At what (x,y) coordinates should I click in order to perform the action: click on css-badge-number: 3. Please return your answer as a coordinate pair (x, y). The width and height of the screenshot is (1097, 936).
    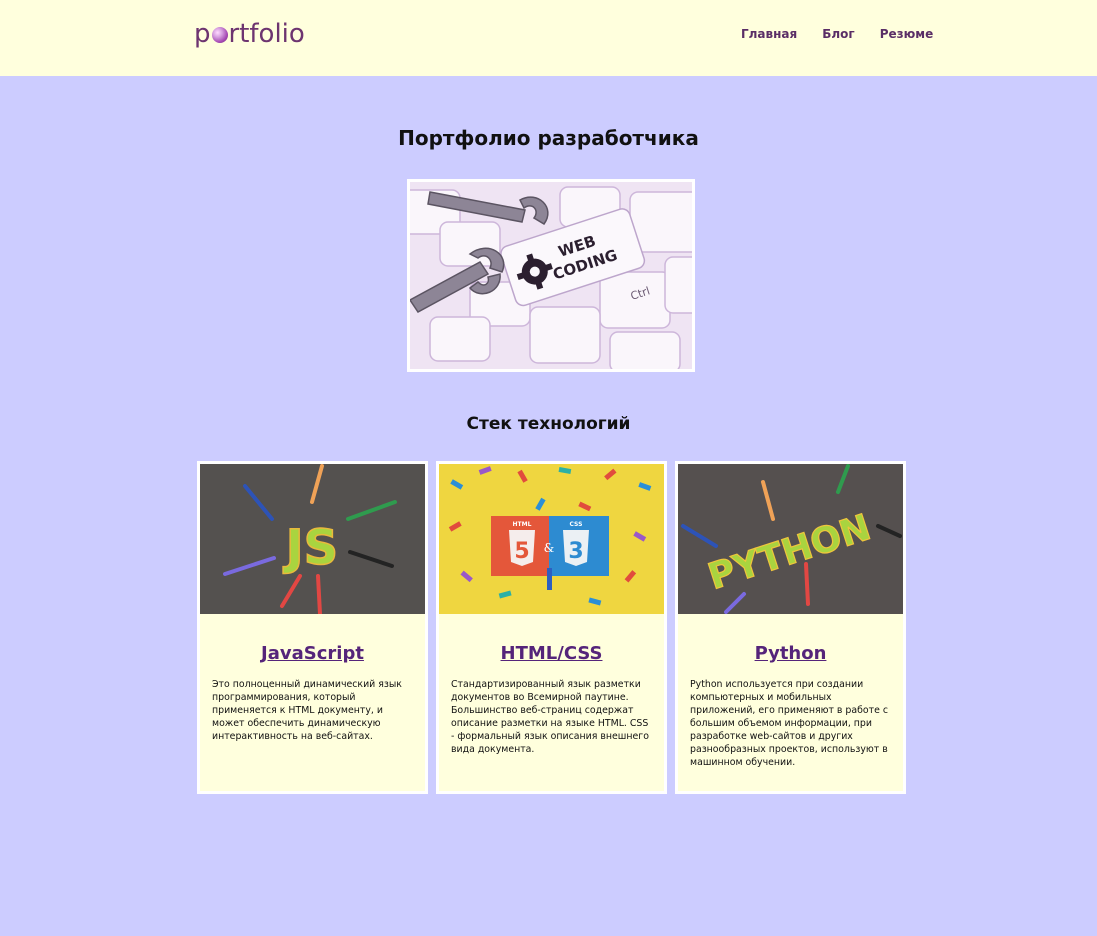
    Looking at the image, I should click on (575, 551).